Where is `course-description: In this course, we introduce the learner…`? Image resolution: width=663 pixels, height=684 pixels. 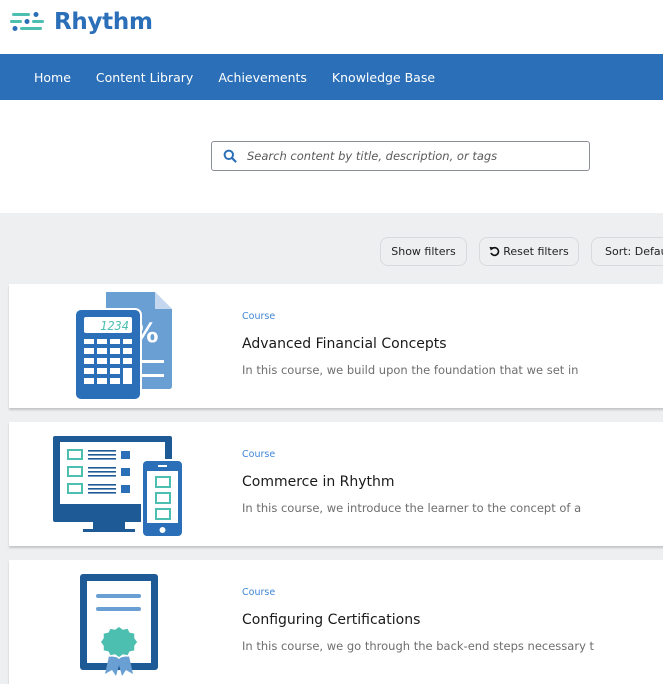 course-description: In this course, we introduce the learner… is located at coordinates (412, 508).